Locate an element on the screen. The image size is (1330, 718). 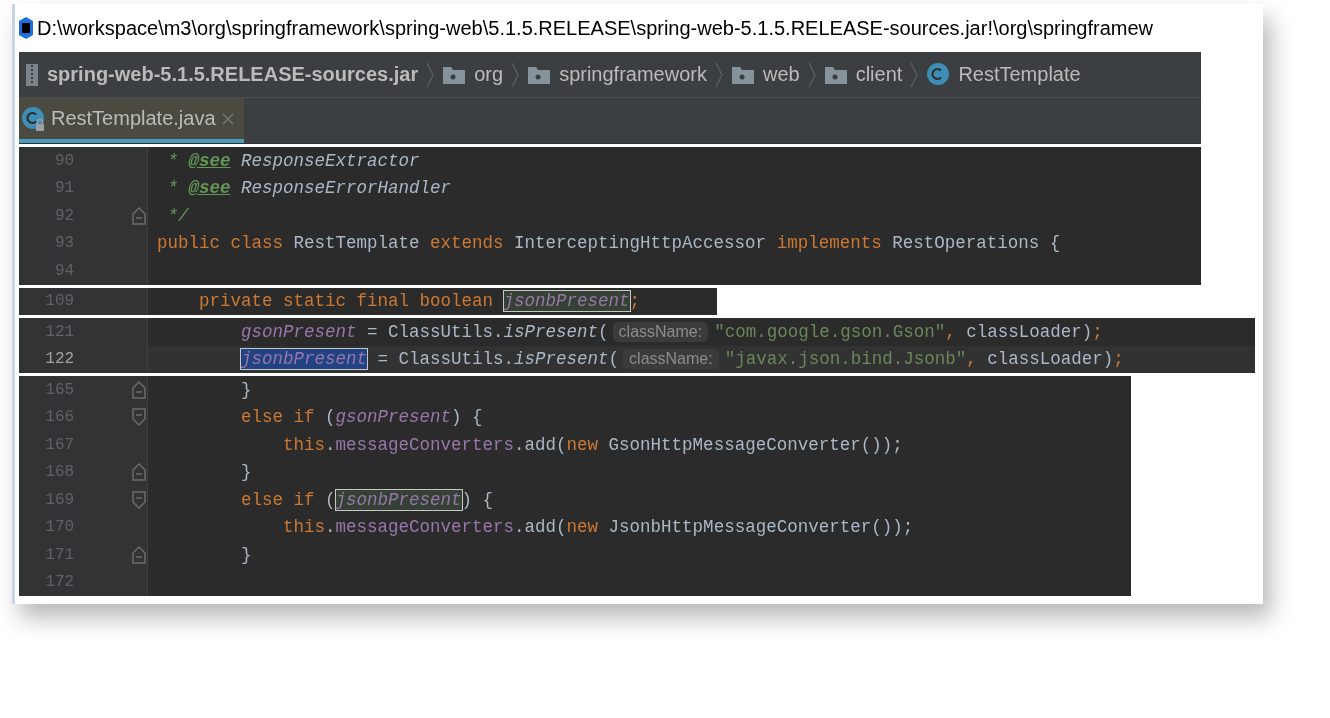
string-literal: "javax.json.bind.Jsonb" is located at coordinates (845, 359).